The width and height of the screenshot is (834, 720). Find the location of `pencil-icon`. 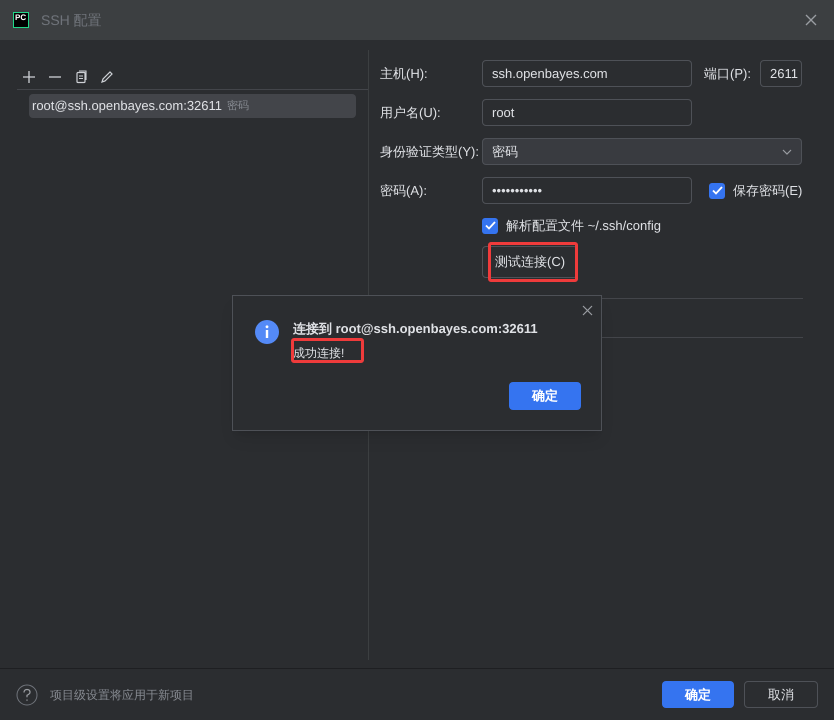

pencil-icon is located at coordinates (107, 77).